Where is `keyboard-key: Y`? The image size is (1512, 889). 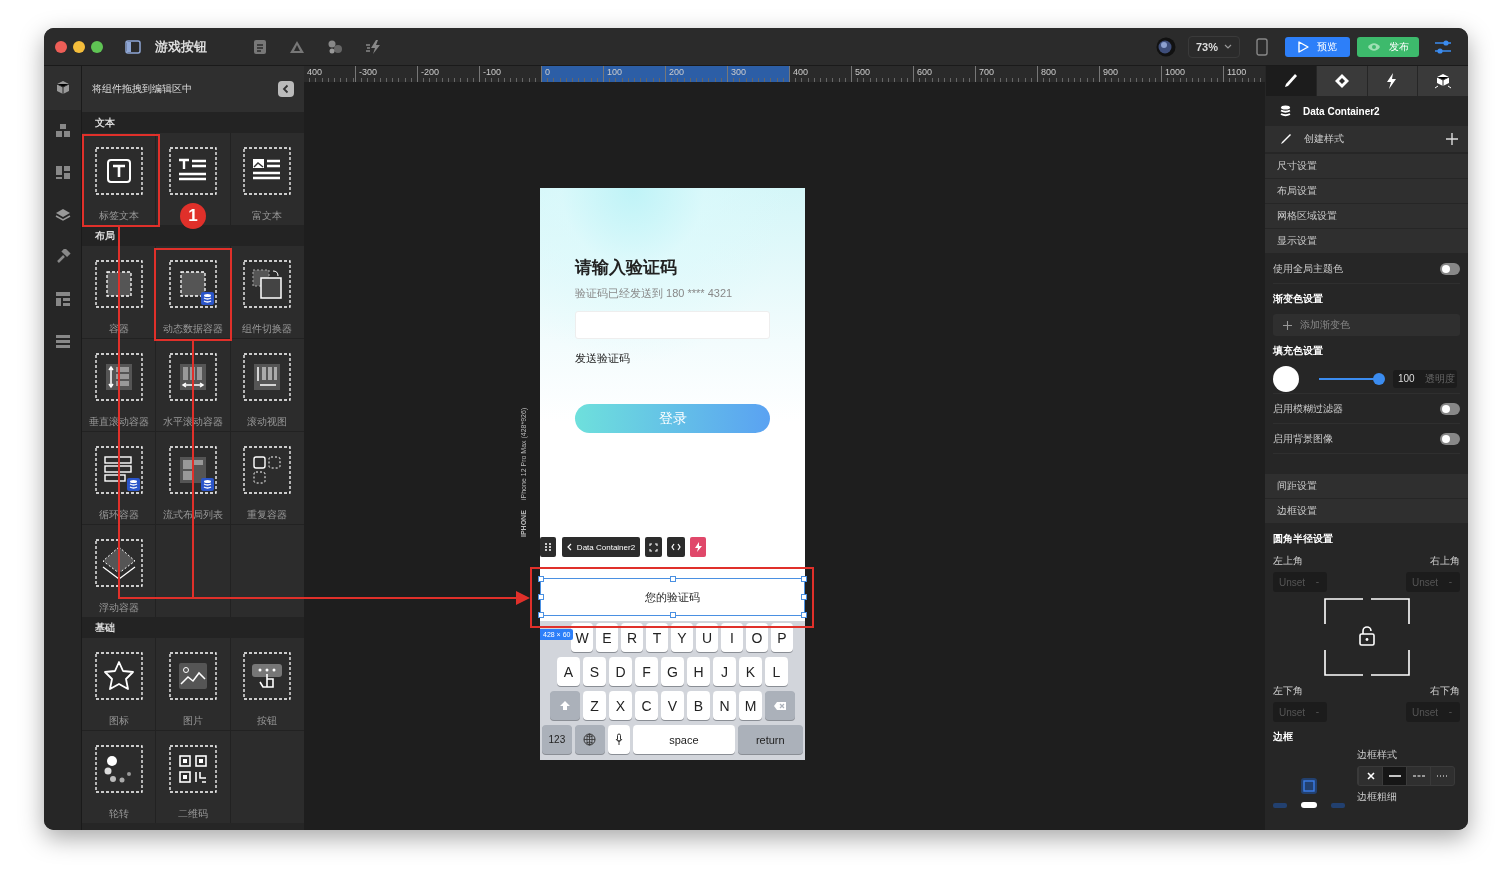 keyboard-key: Y is located at coordinates (682, 637).